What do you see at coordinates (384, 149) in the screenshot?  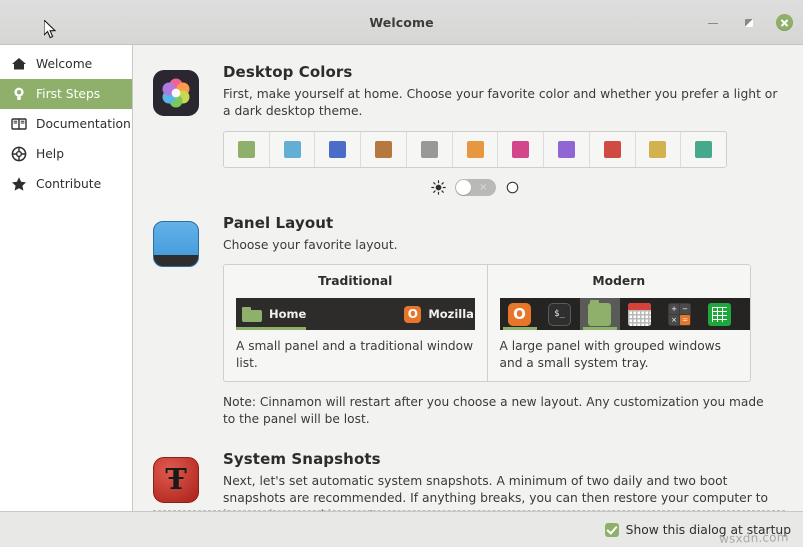 I see `color-swatch-brown` at bounding box center [384, 149].